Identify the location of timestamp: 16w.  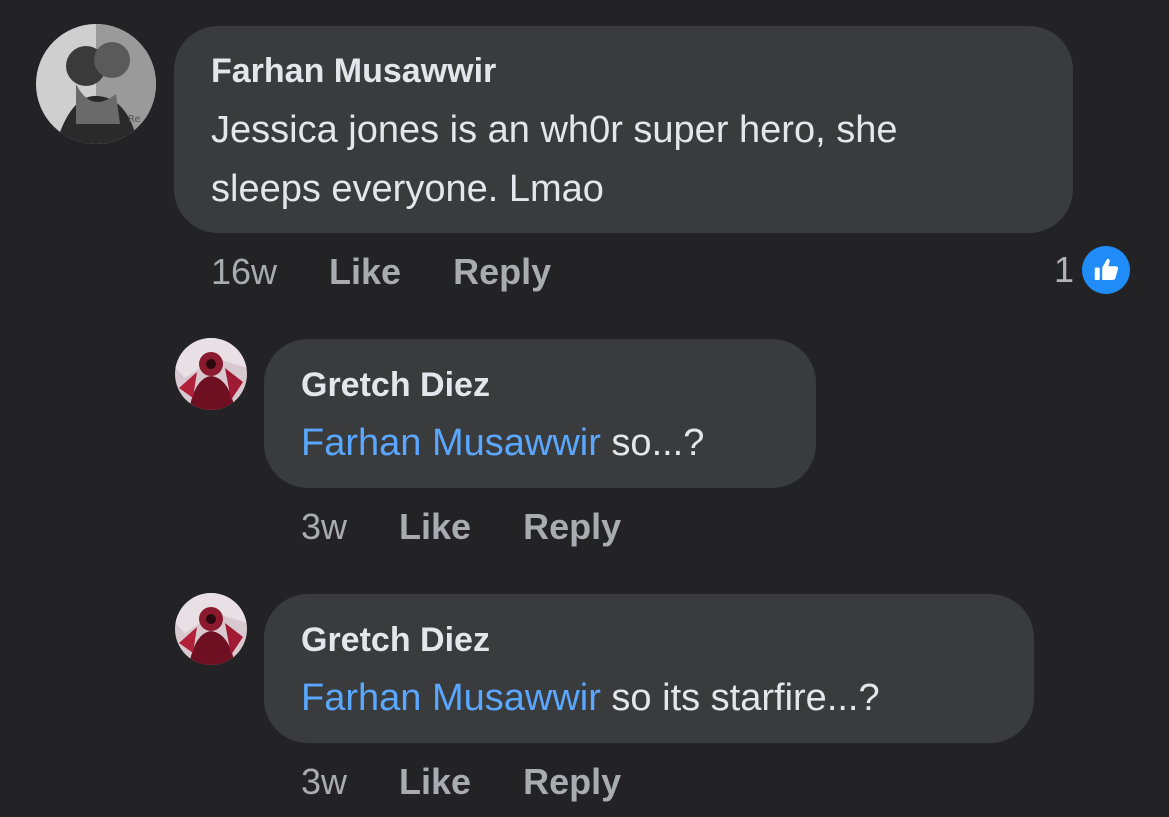
(244, 271).